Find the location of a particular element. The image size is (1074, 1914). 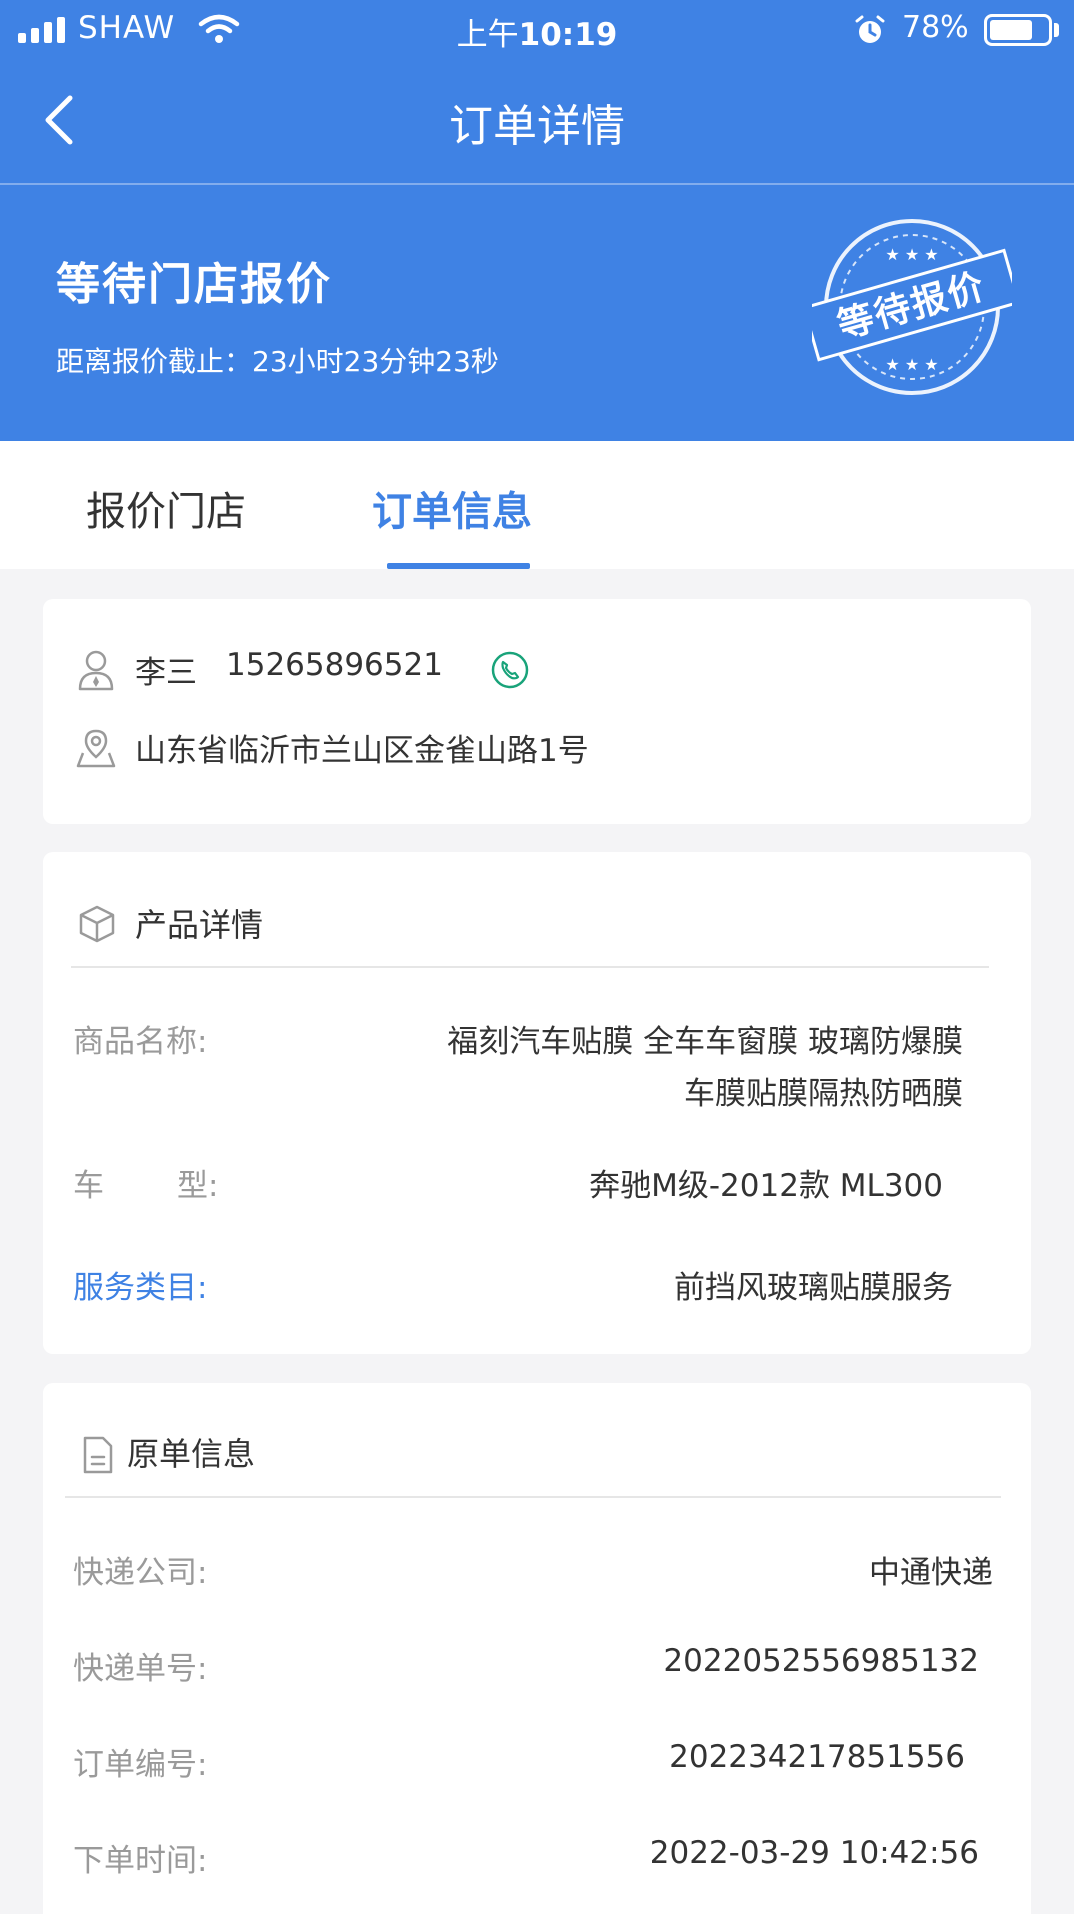

tab-quote-stores: 报价门店 is located at coordinates (166, 508).